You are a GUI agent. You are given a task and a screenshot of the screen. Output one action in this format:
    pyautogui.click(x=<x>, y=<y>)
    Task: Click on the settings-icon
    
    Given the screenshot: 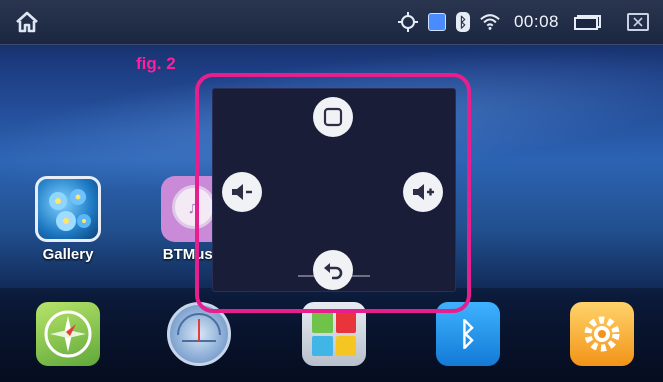 What is the action you would take?
    pyautogui.click(x=602, y=334)
    